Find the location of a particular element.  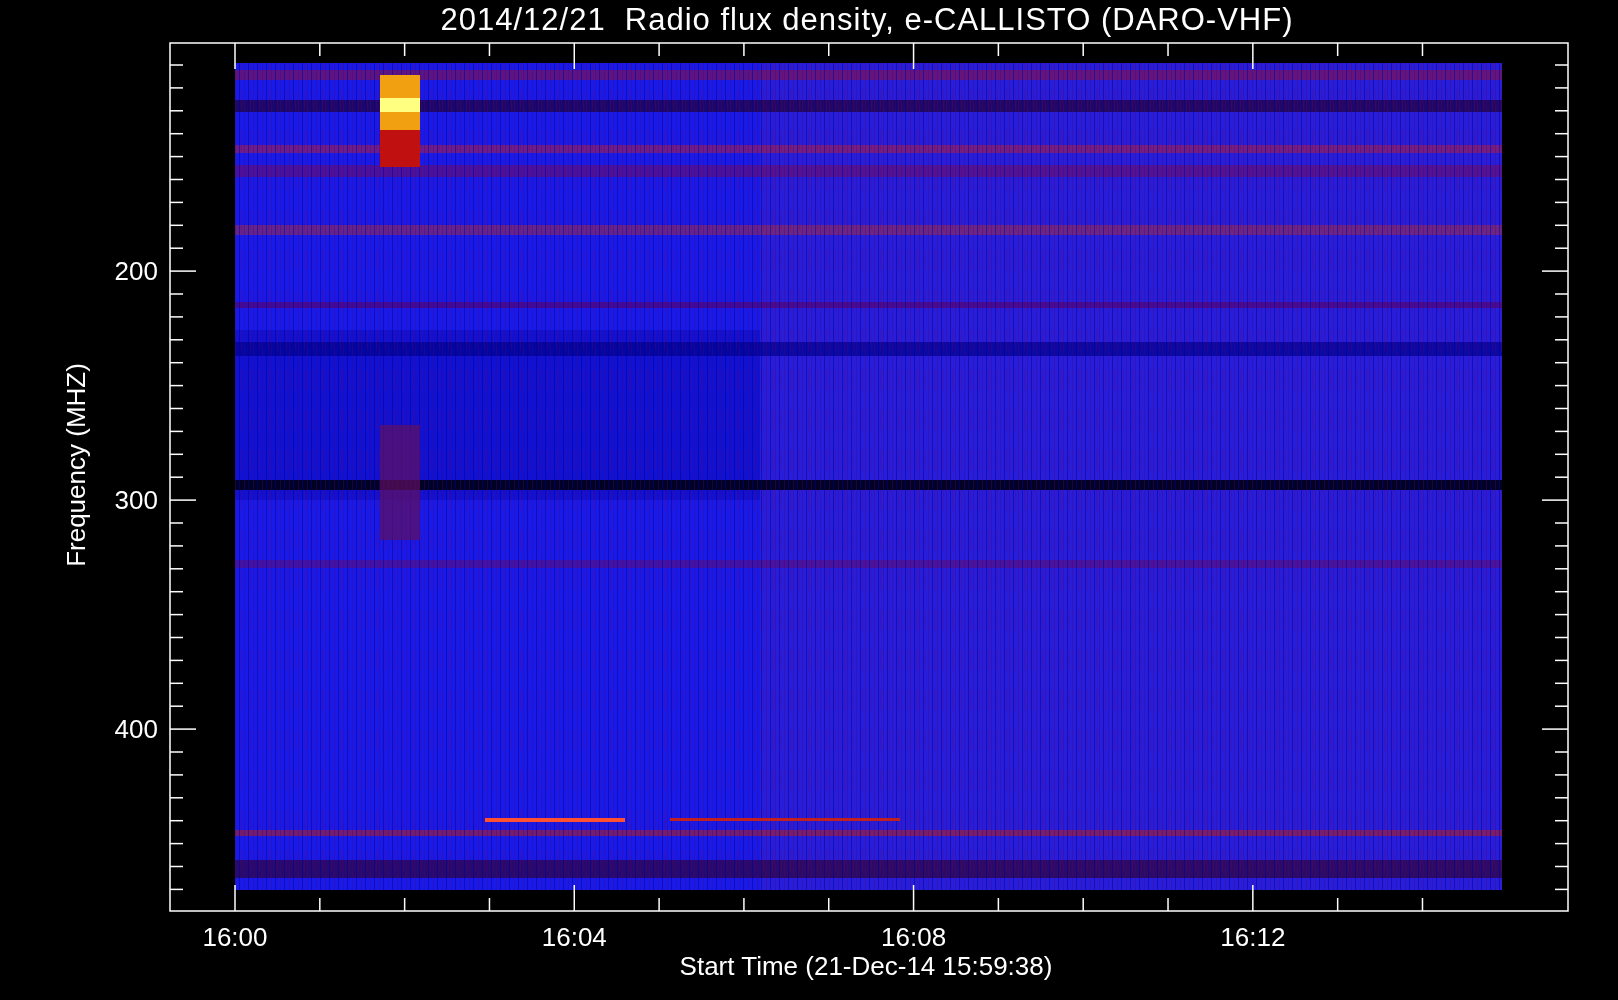

x-tick-label: 16:04 is located at coordinates (574, 937).